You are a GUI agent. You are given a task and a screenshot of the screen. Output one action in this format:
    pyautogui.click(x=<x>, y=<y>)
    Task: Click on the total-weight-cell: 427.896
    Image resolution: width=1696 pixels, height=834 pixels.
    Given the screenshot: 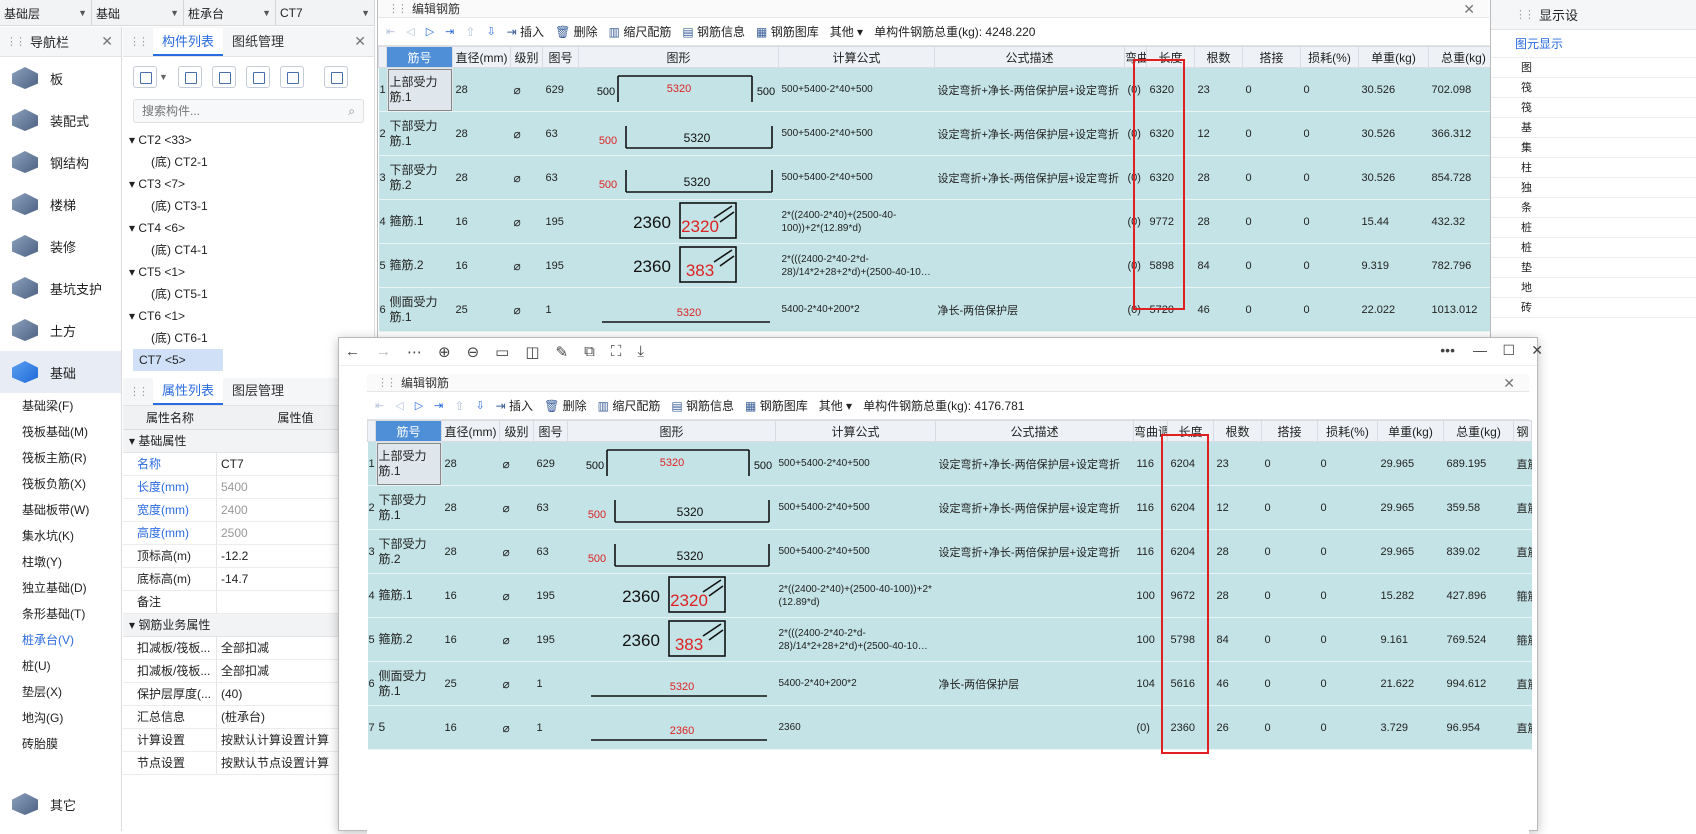 What is the action you would take?
    pyautogui.click(x=1478, y=595)
    